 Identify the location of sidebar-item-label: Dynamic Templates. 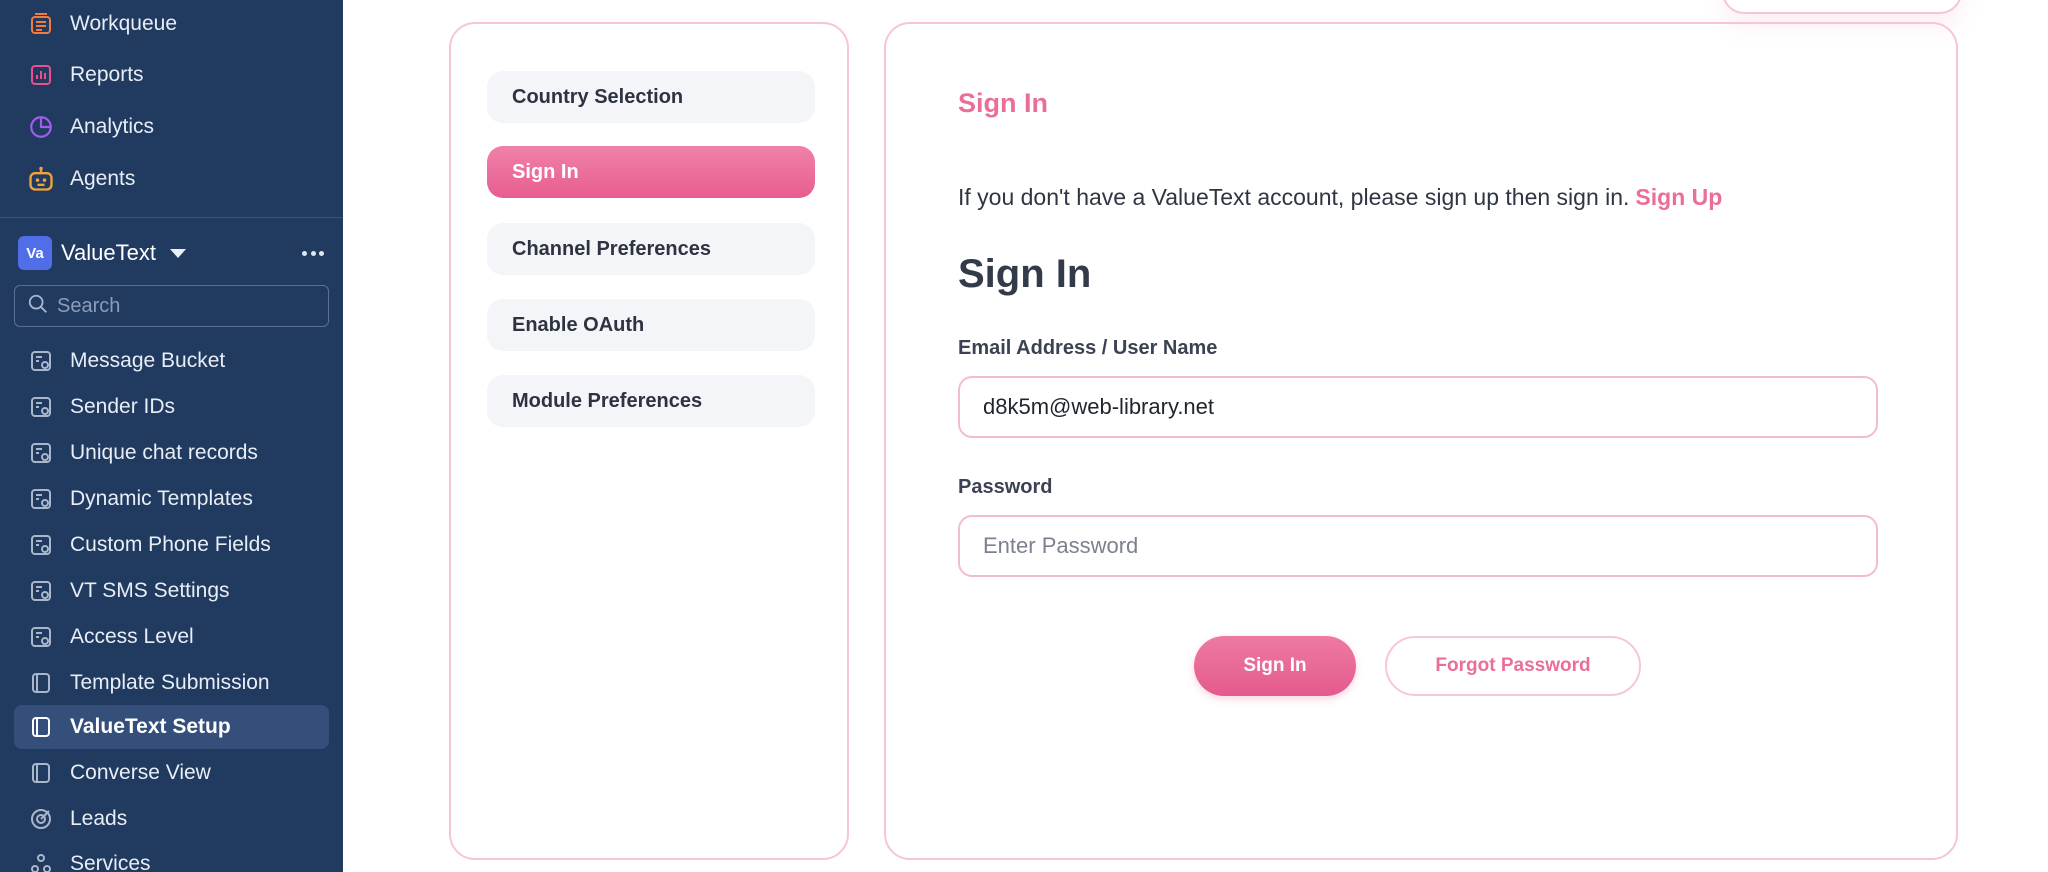
(161, 498).